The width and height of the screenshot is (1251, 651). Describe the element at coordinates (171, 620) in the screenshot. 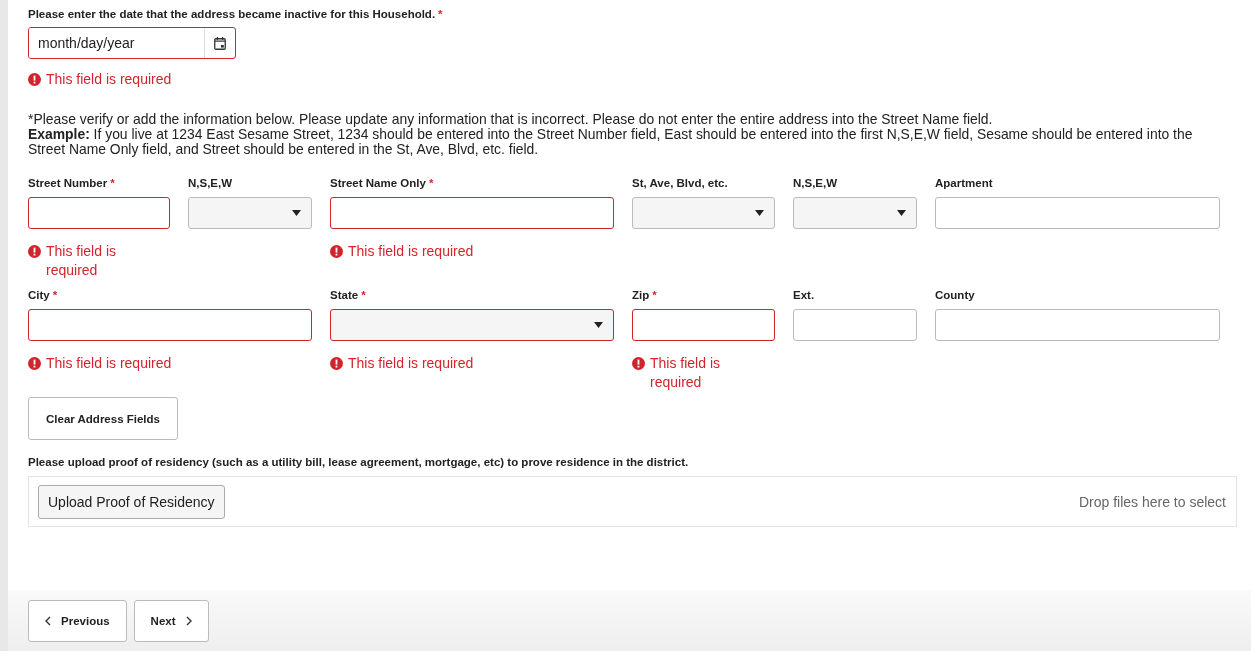

I see `next-button: Next` at that location.